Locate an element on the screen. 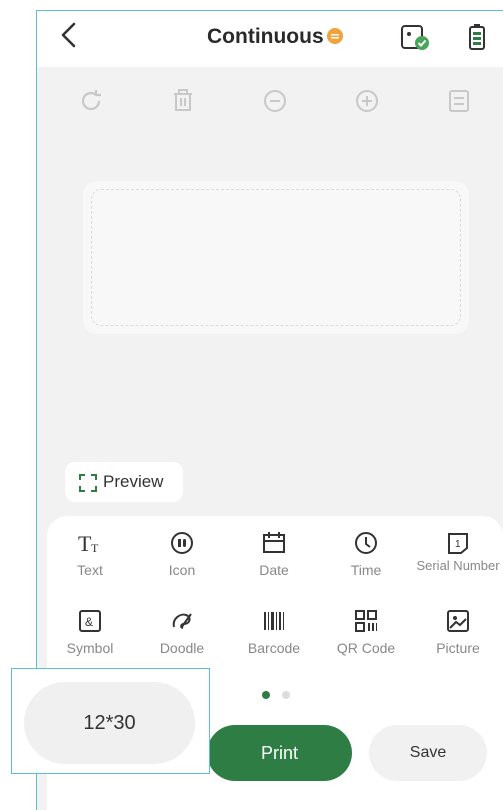 The width and height of the screenshot is (503, 810). element-doodle: Doodle is located at coordinates (182, 632).